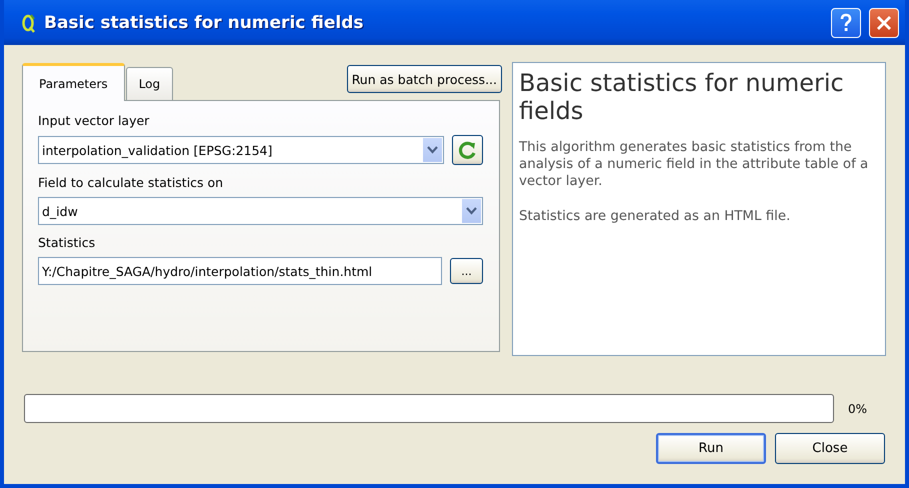 This screenshot has width=909, height=488. I want to click on tab: Parameters, so click(73, 82).